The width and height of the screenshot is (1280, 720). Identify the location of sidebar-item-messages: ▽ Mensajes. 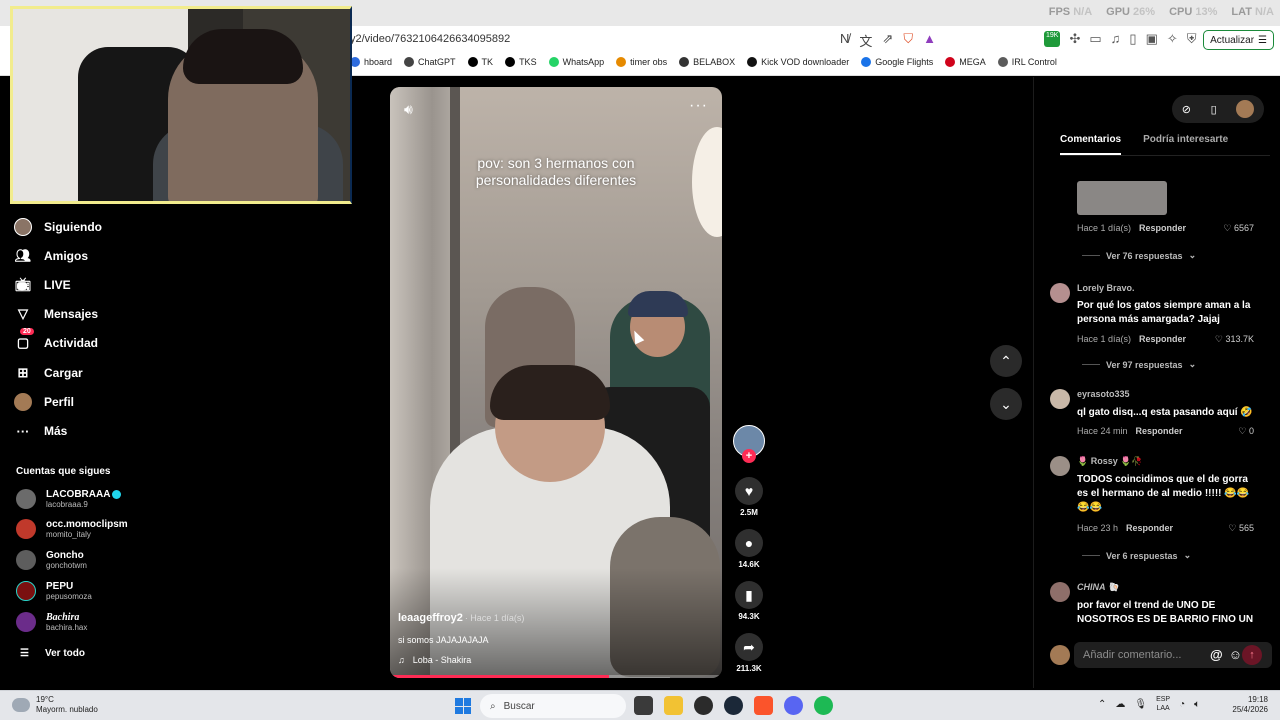
(56, 314).